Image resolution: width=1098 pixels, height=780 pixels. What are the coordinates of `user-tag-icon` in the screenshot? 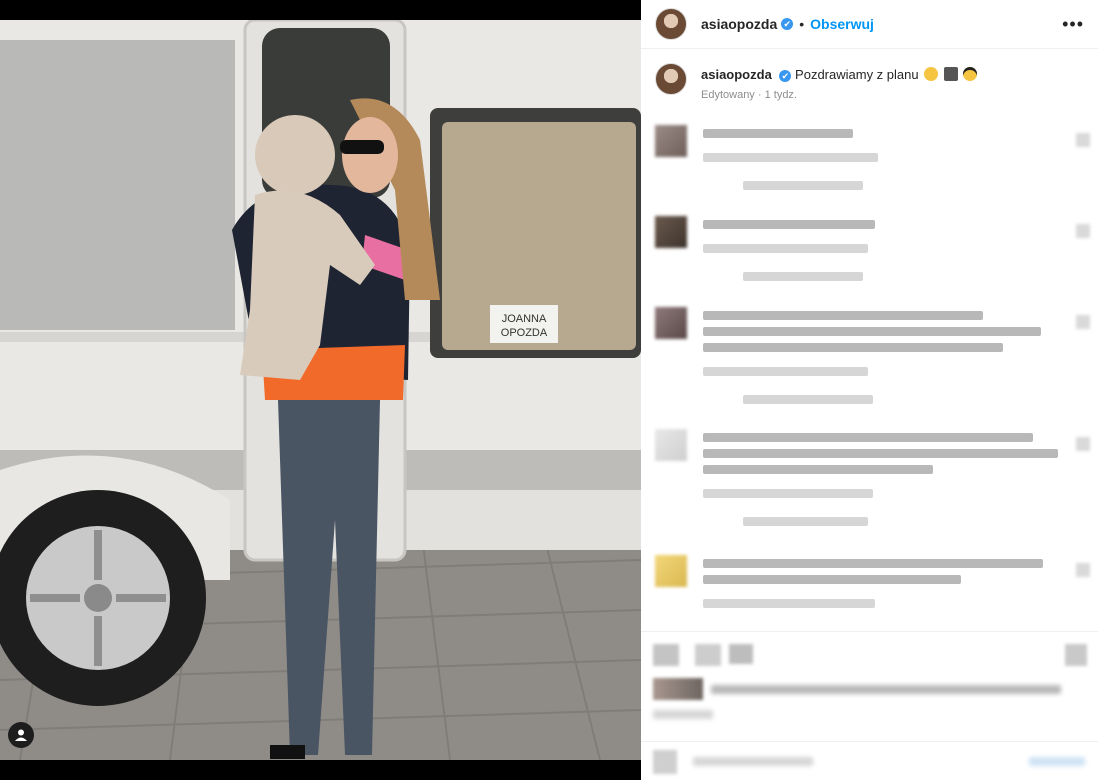 It's located at (21, 735).